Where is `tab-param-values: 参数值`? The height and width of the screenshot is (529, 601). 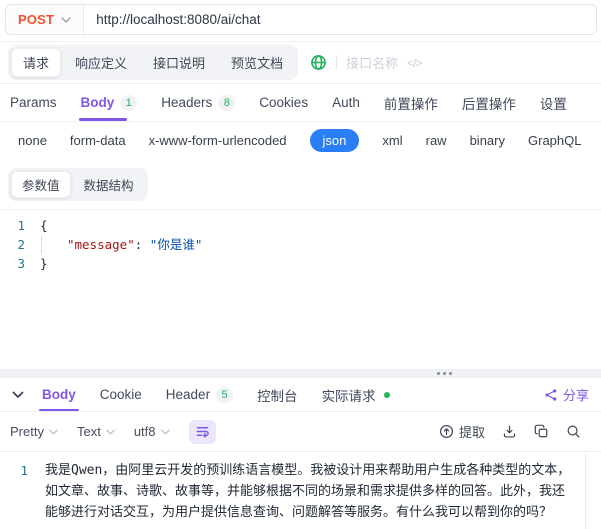 tab-param-values: 参数值 is located at coordinates (41, 184).